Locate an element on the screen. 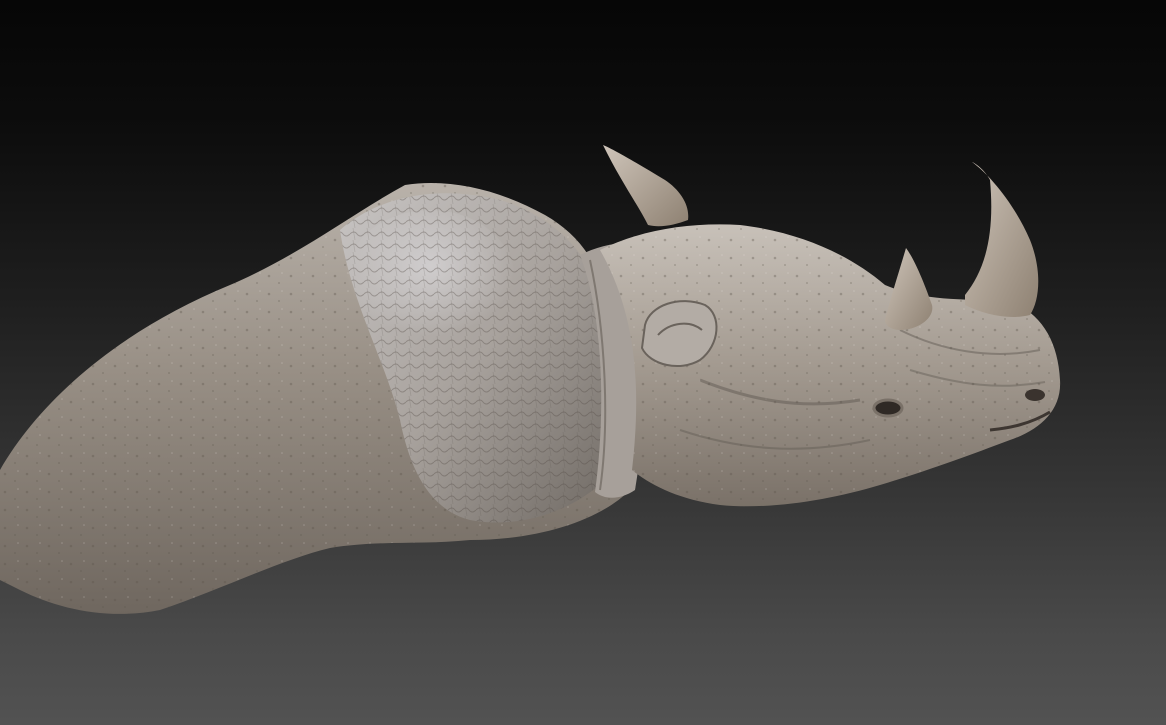 This screenshot has height=725, width=1166. rhino-crest is located at coordinates (646, 186).